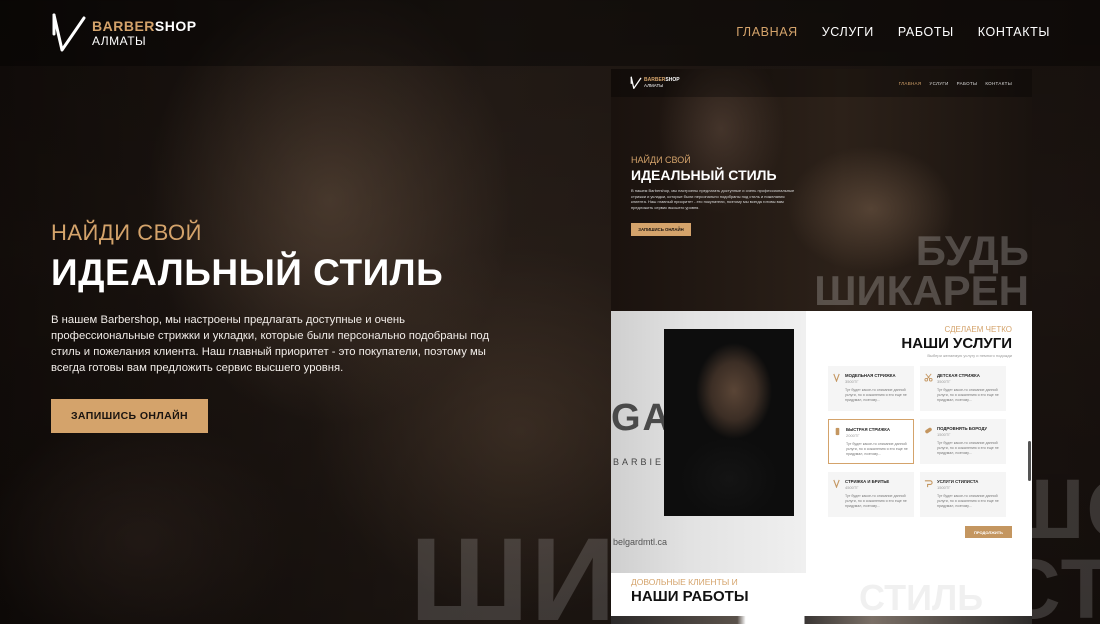 The image size is (1100, 624). Describe the element at coordinates (672, 79) in the screenshot. I see `mockup-logo-title-rest: SHOP` at that location.